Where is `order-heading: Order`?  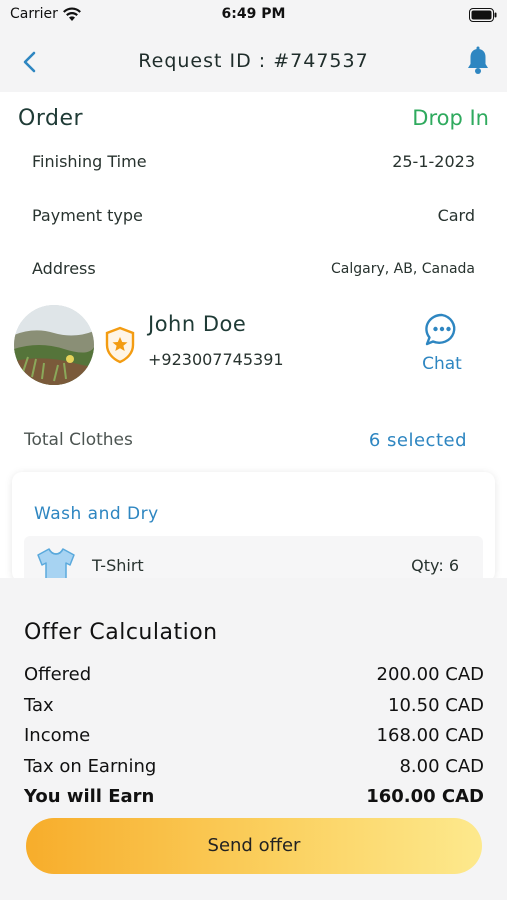 order-heading: Order is located at coordinates (51, 118).